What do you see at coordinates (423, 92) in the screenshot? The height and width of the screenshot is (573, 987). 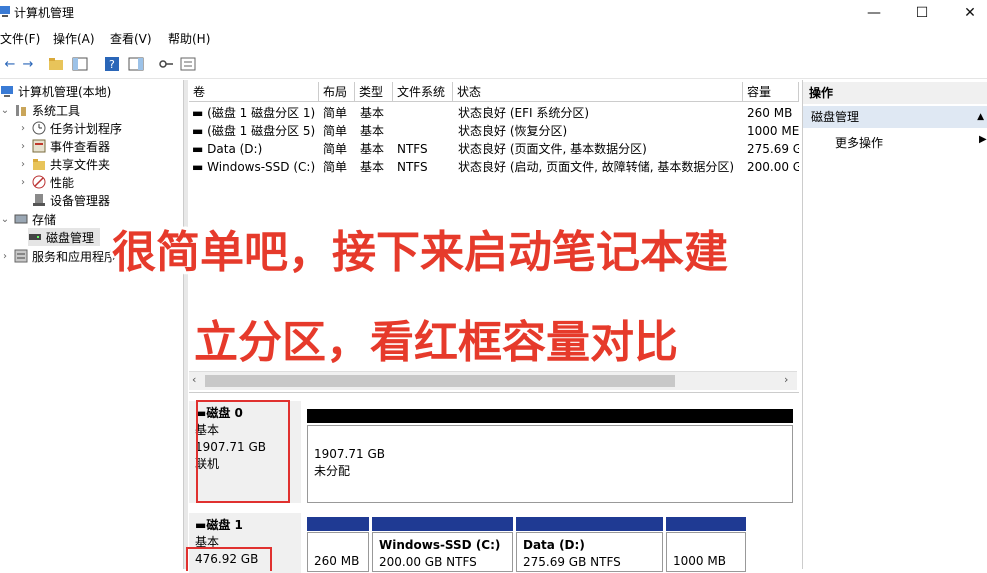 I see `column-header-filesystem: 文件系统` at bounding box center [423, 92].